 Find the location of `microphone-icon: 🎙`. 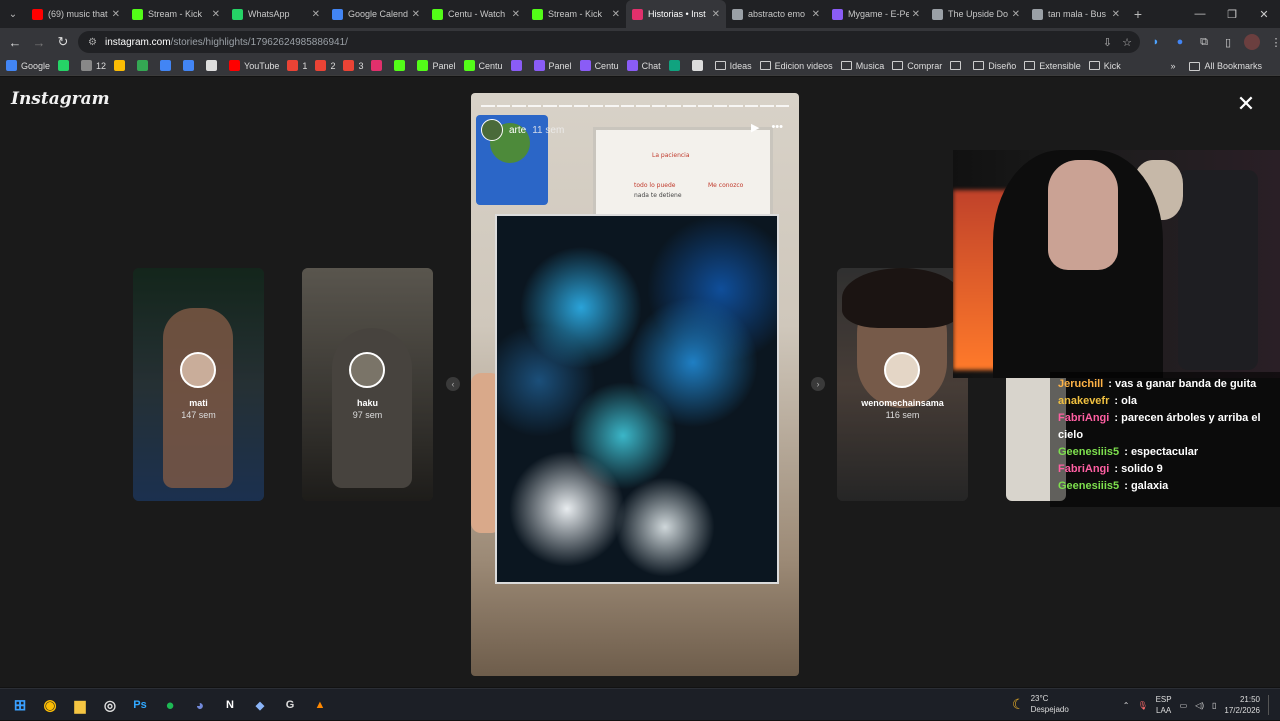

microphone-icon: 🎙 is located at coordinates (1142, 705).